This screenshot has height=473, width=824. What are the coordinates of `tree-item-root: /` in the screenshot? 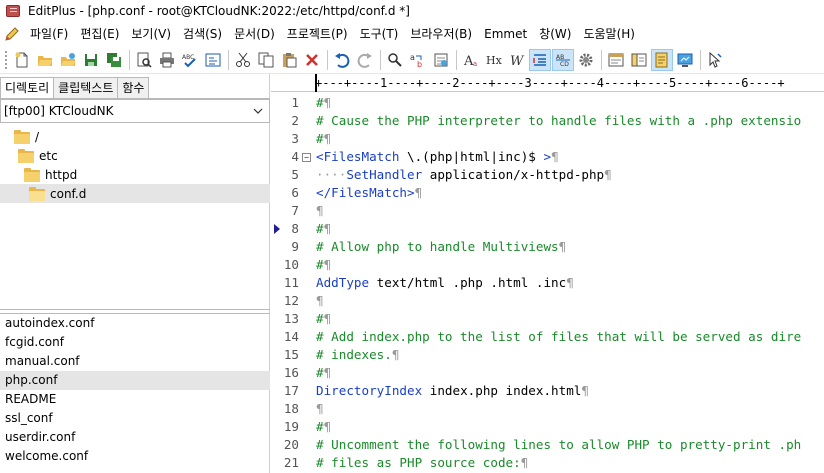 It's located at (26, 136).